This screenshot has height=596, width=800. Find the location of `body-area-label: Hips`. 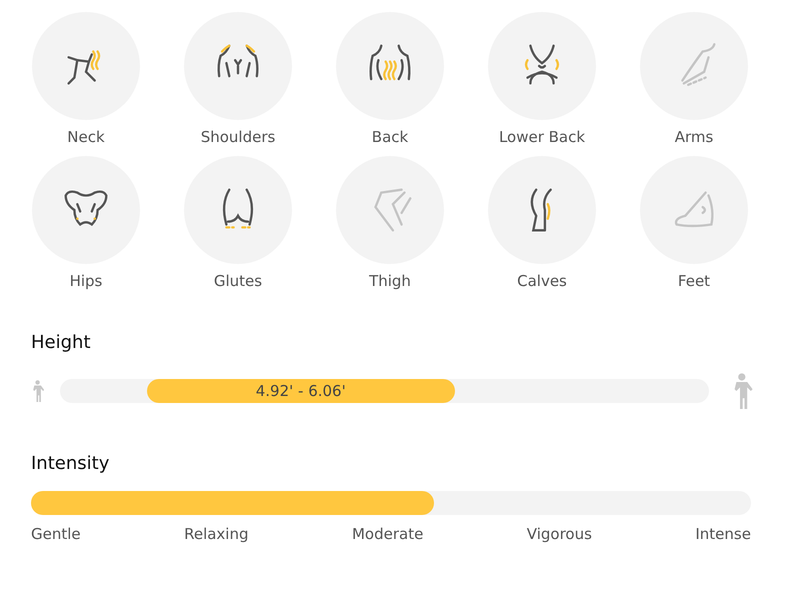

body-area-label: Hips is located at coordinates (86, 281).